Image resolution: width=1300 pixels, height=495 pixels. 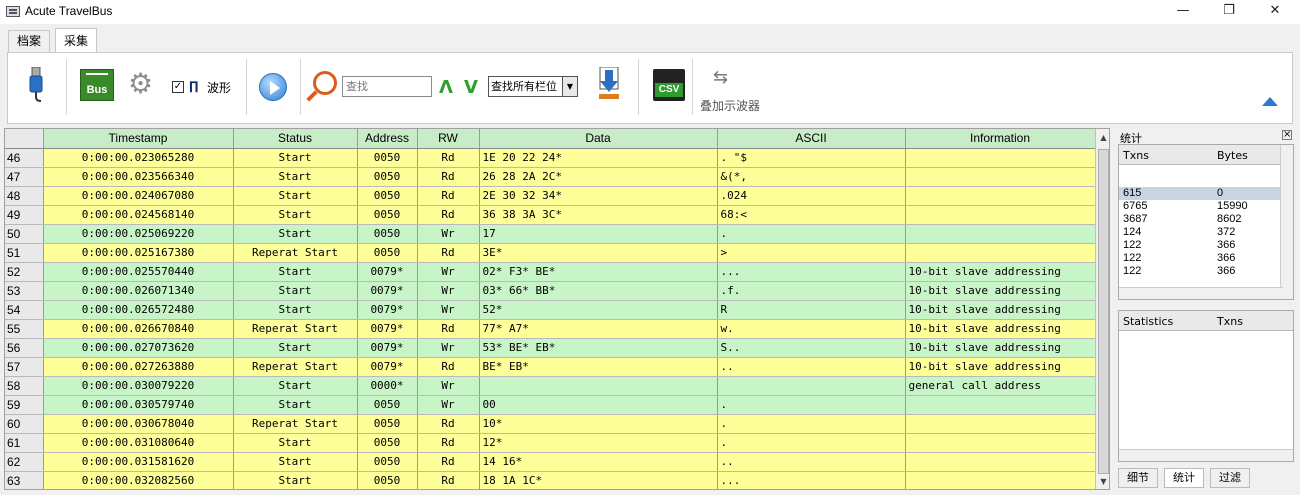 I want to click on tab-statistics: 统计, so click(x=1184, y=478).